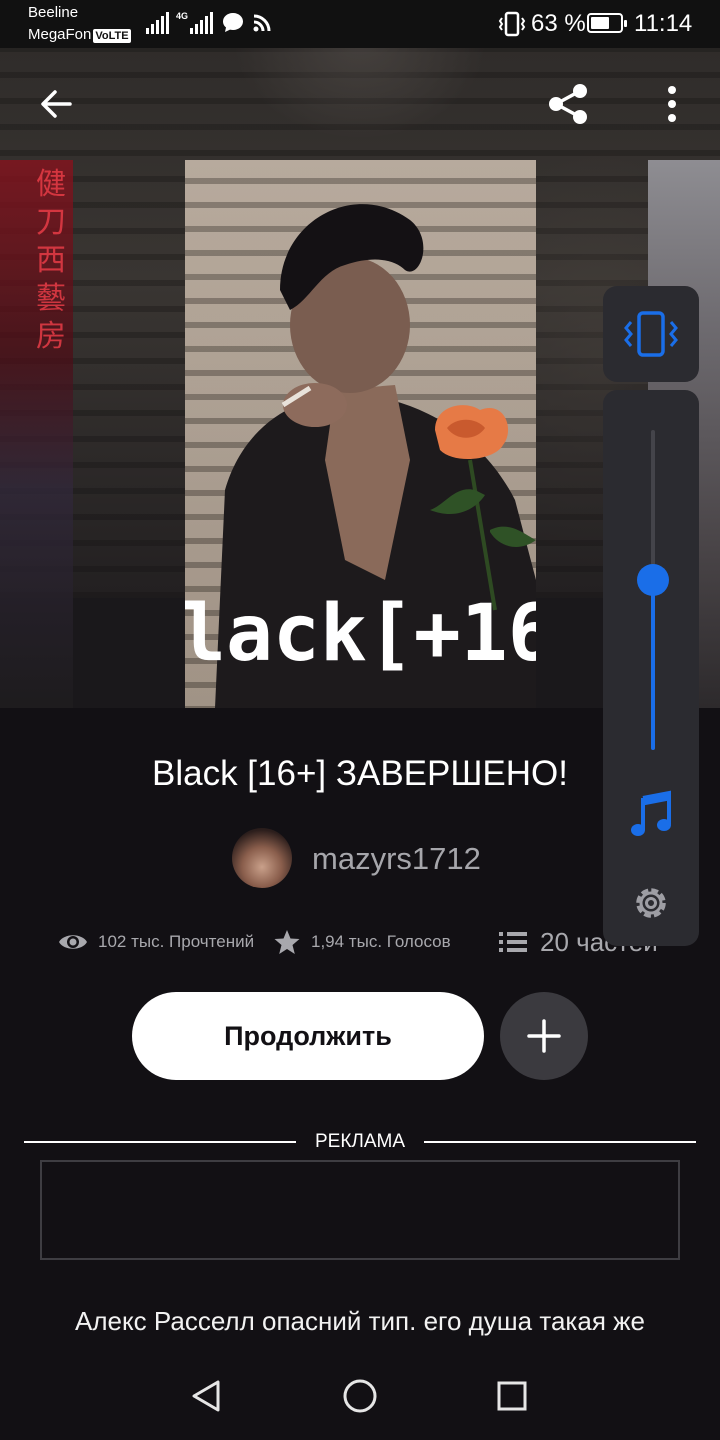  Describe the element at coordinates (308, 1036) in the screenshot. I see `continue-reading-button: Продолжить` at that location.